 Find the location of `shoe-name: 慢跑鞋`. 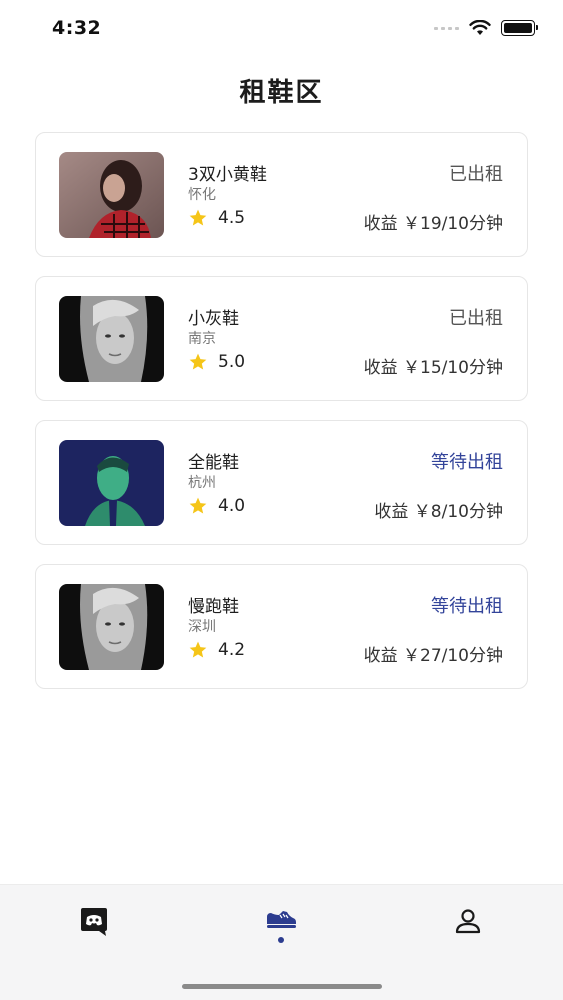

shoe-name: 慢跑鞋 is located at coordinates (213, 607).